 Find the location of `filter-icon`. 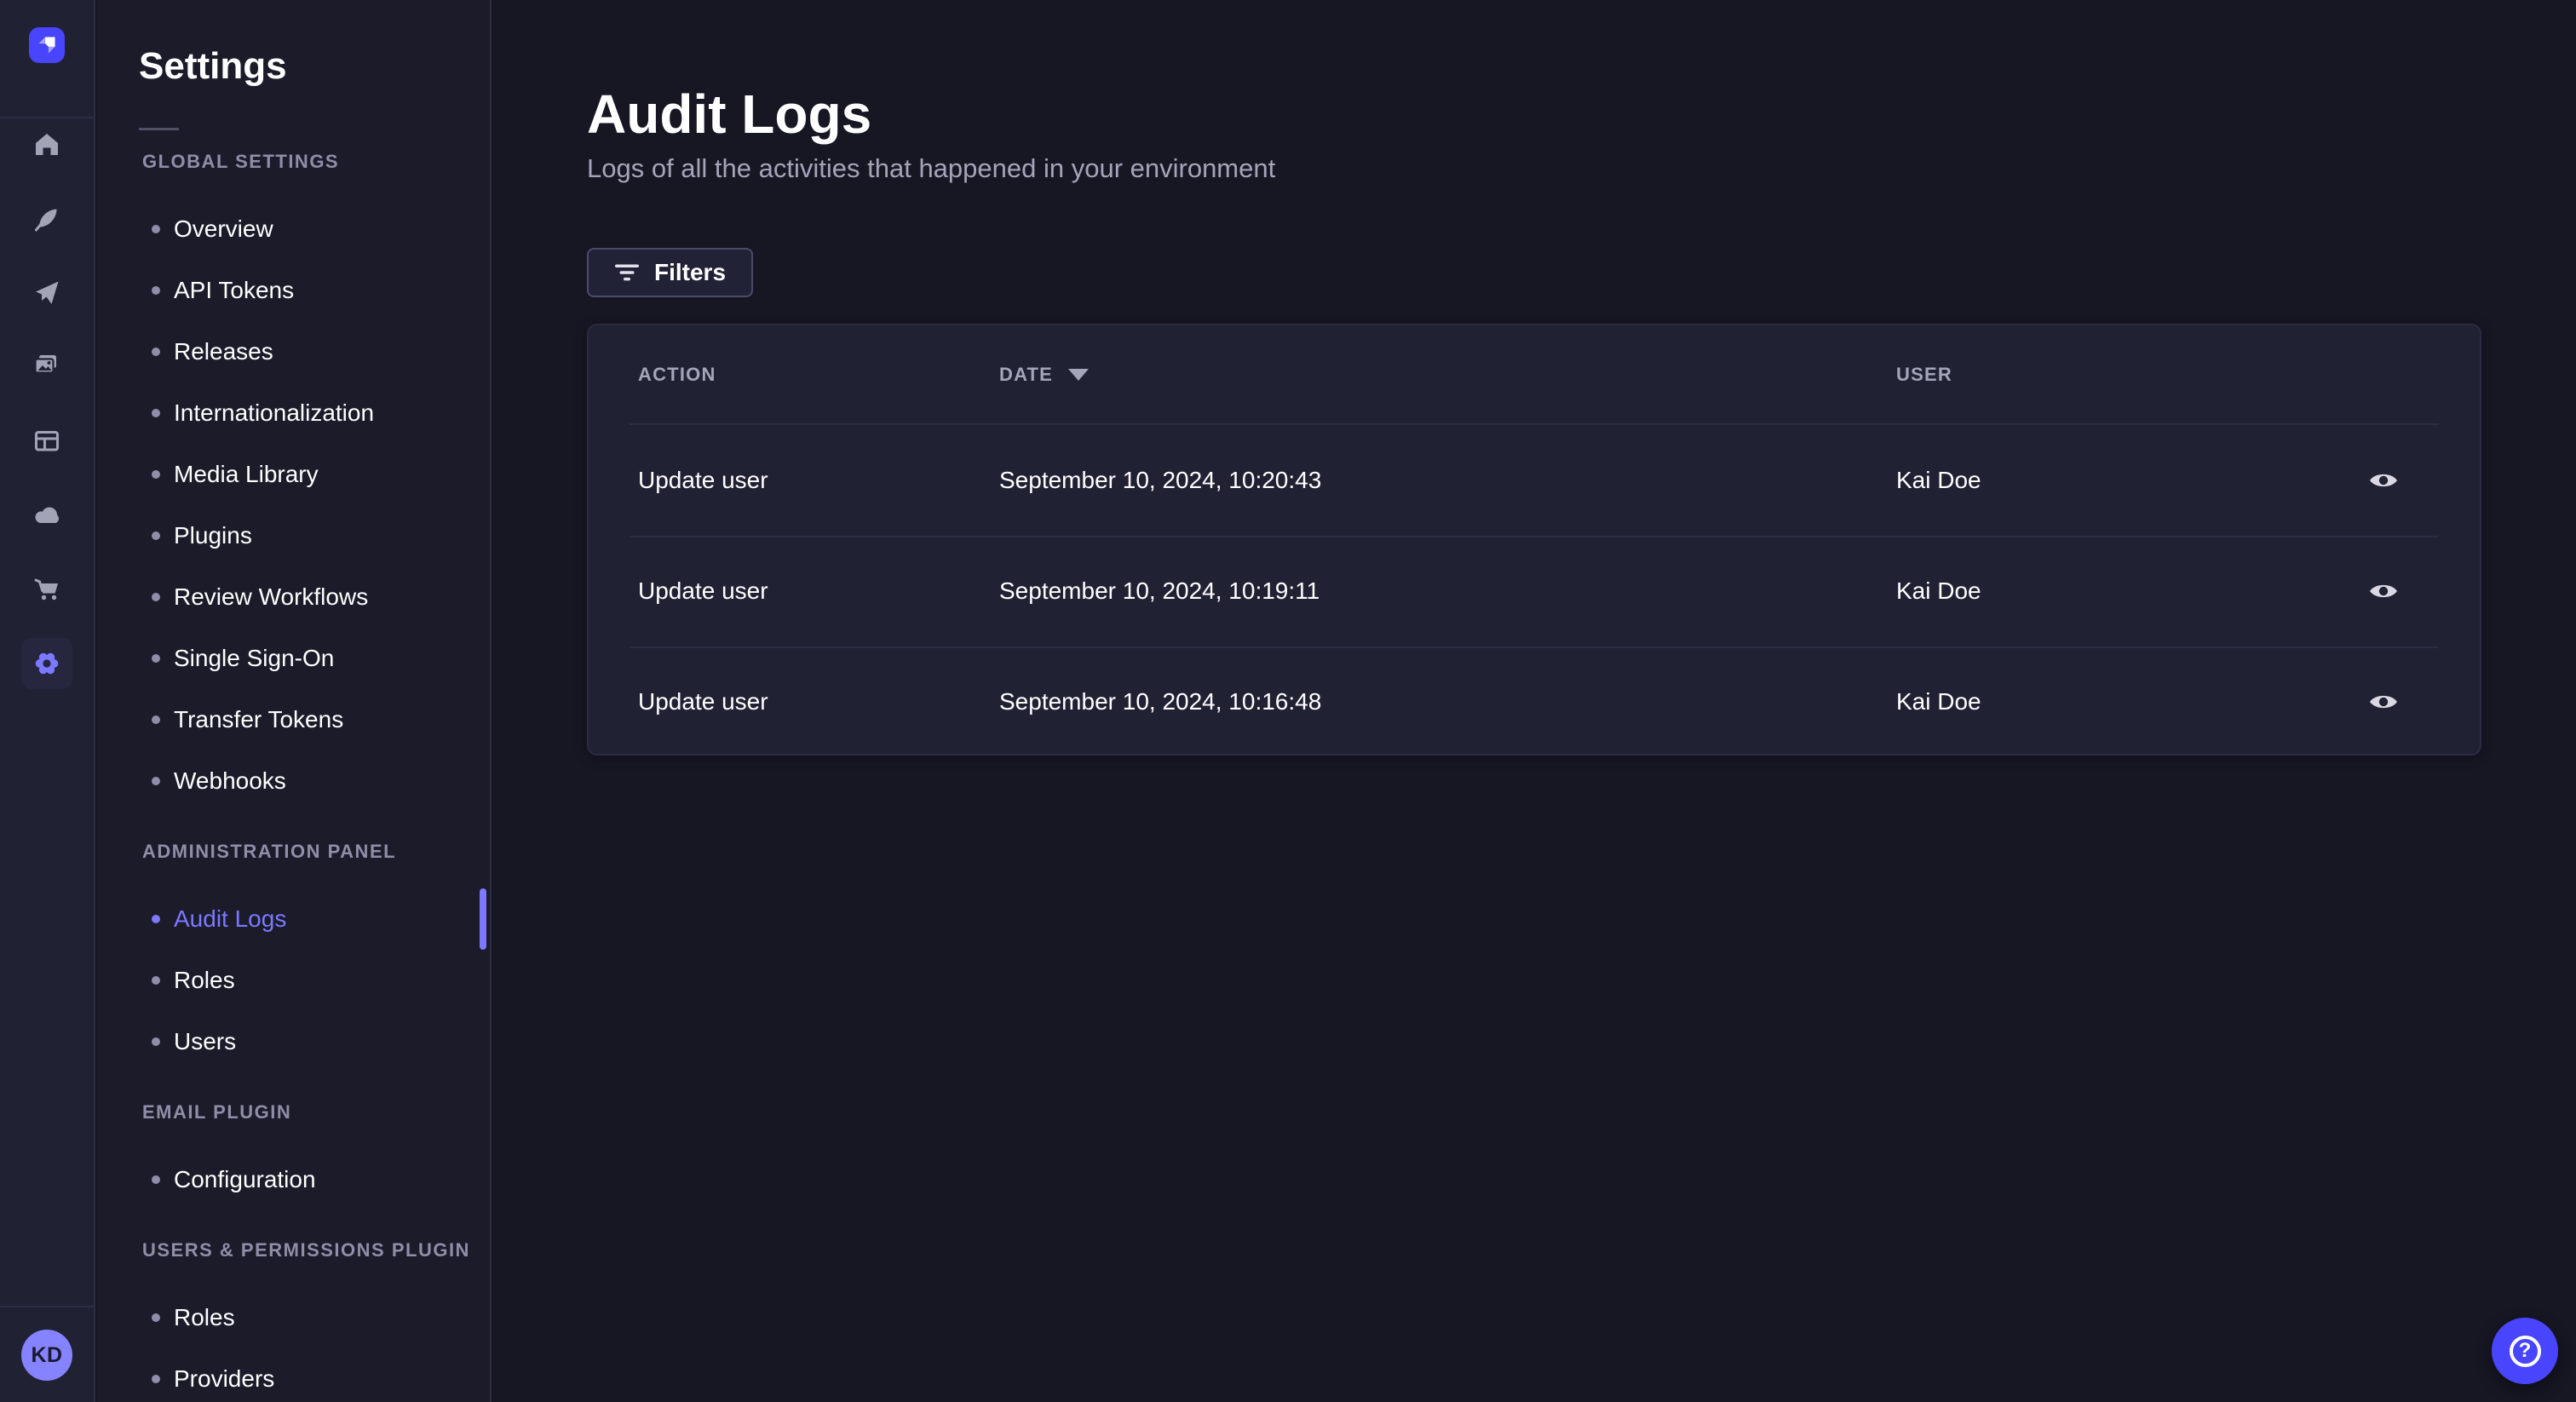

filter-icon is located at coordinates (627, 272).